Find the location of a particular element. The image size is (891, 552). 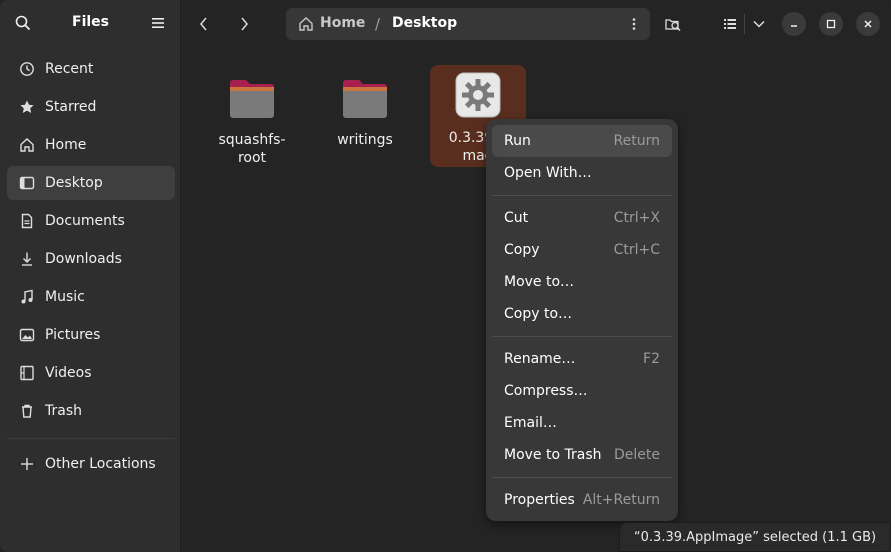

search-folder-icon is located at coordinates (673, 25).